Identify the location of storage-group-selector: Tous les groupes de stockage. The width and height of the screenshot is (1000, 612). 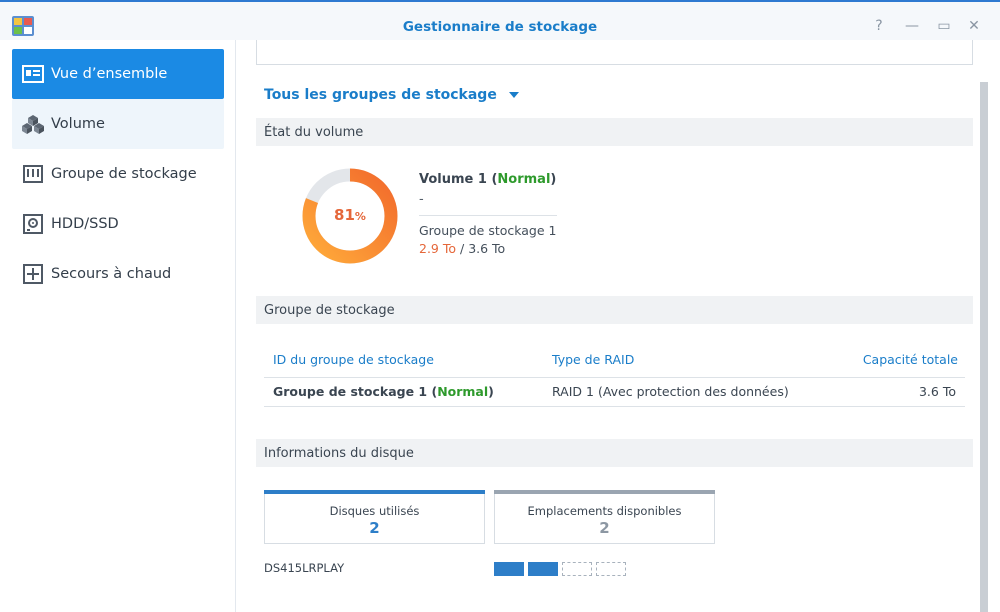
(391, 95).